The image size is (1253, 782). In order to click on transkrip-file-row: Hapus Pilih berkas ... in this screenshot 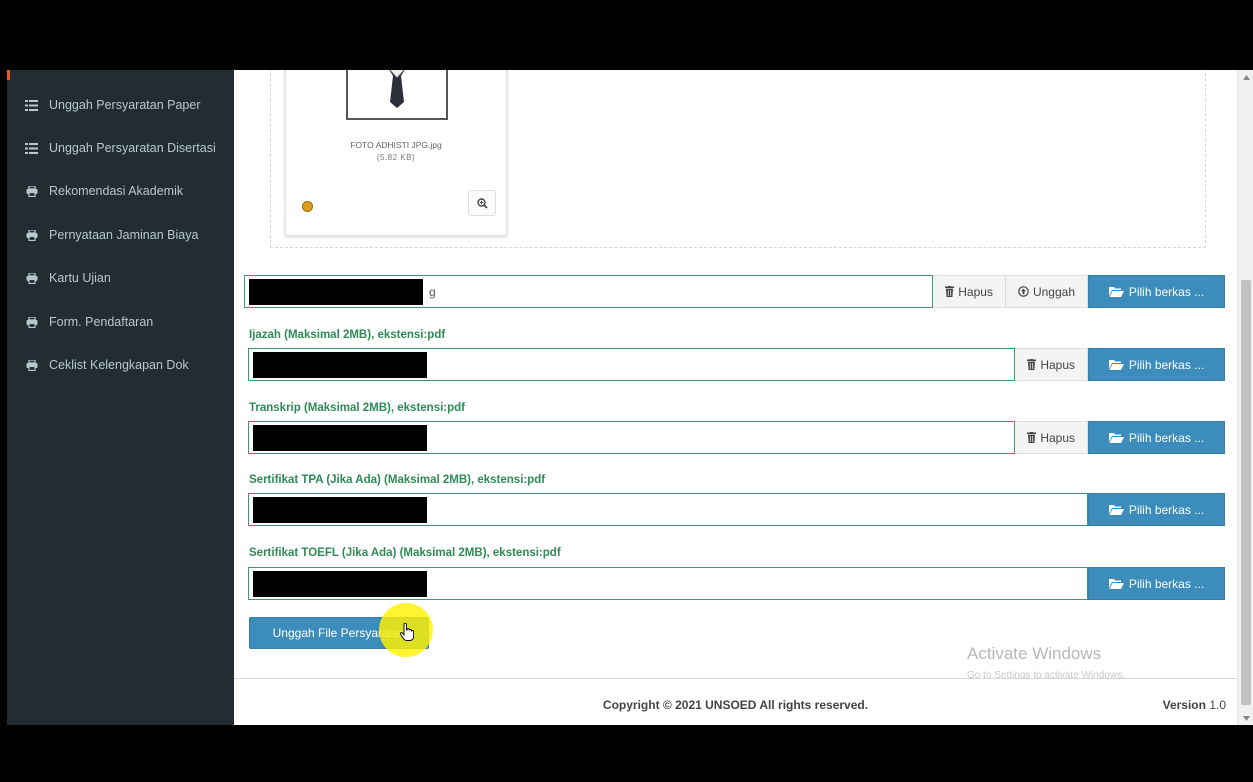, I will do `click(736, 437)`.